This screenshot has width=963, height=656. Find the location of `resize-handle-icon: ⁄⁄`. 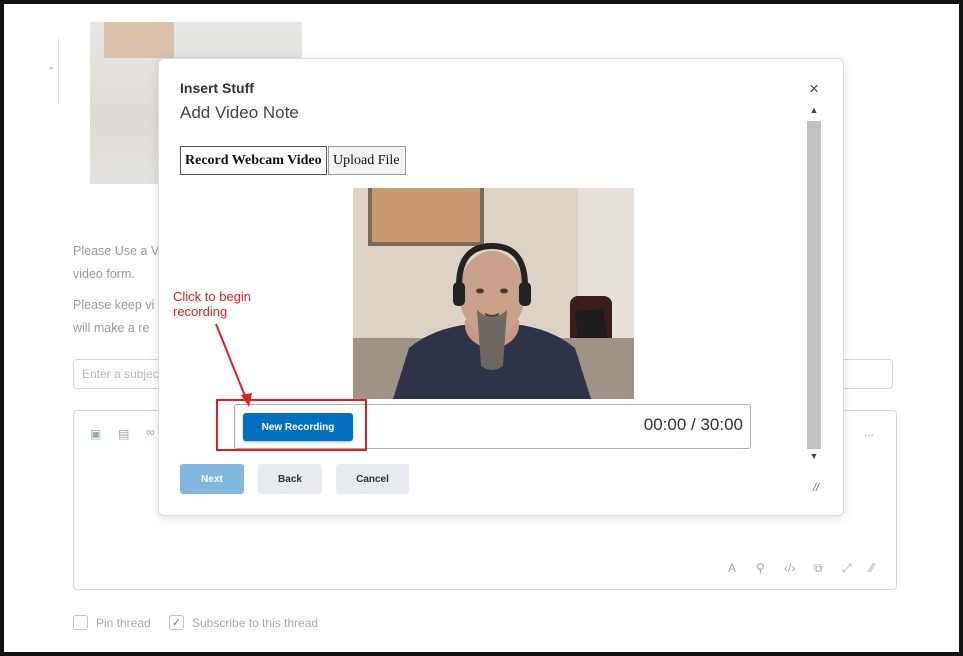

resize-handle-icon: ⁄⁄ is located at coordinates (872, 568).